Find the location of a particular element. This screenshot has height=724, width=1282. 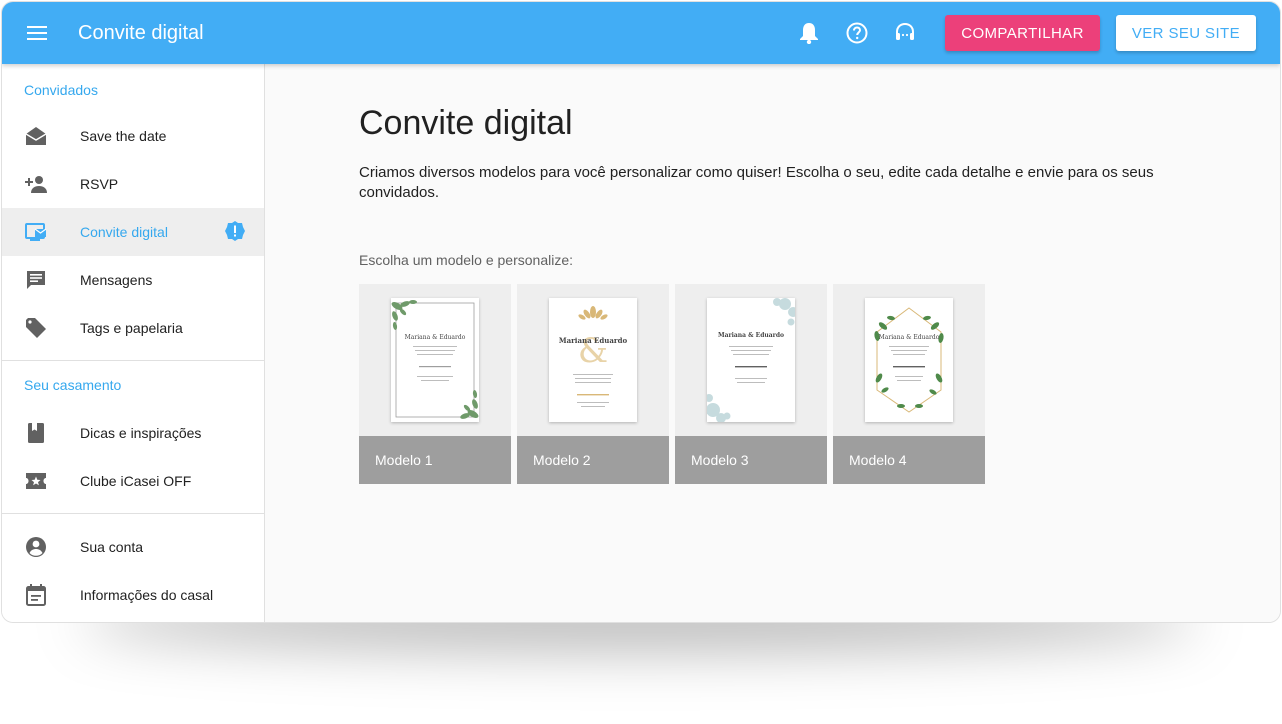

person-add-icon is located at coordinates (36, 184).